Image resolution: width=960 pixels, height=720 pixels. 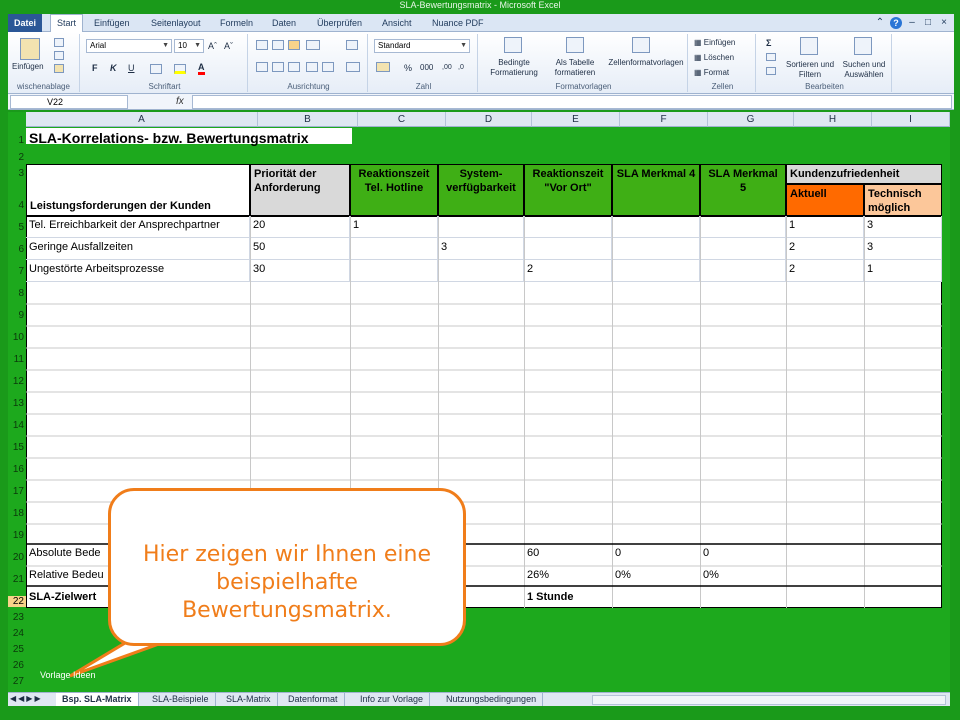 I want to click on sheet-tab-sla-matrix: SLA-Matrix, so click(x=249, y=699).